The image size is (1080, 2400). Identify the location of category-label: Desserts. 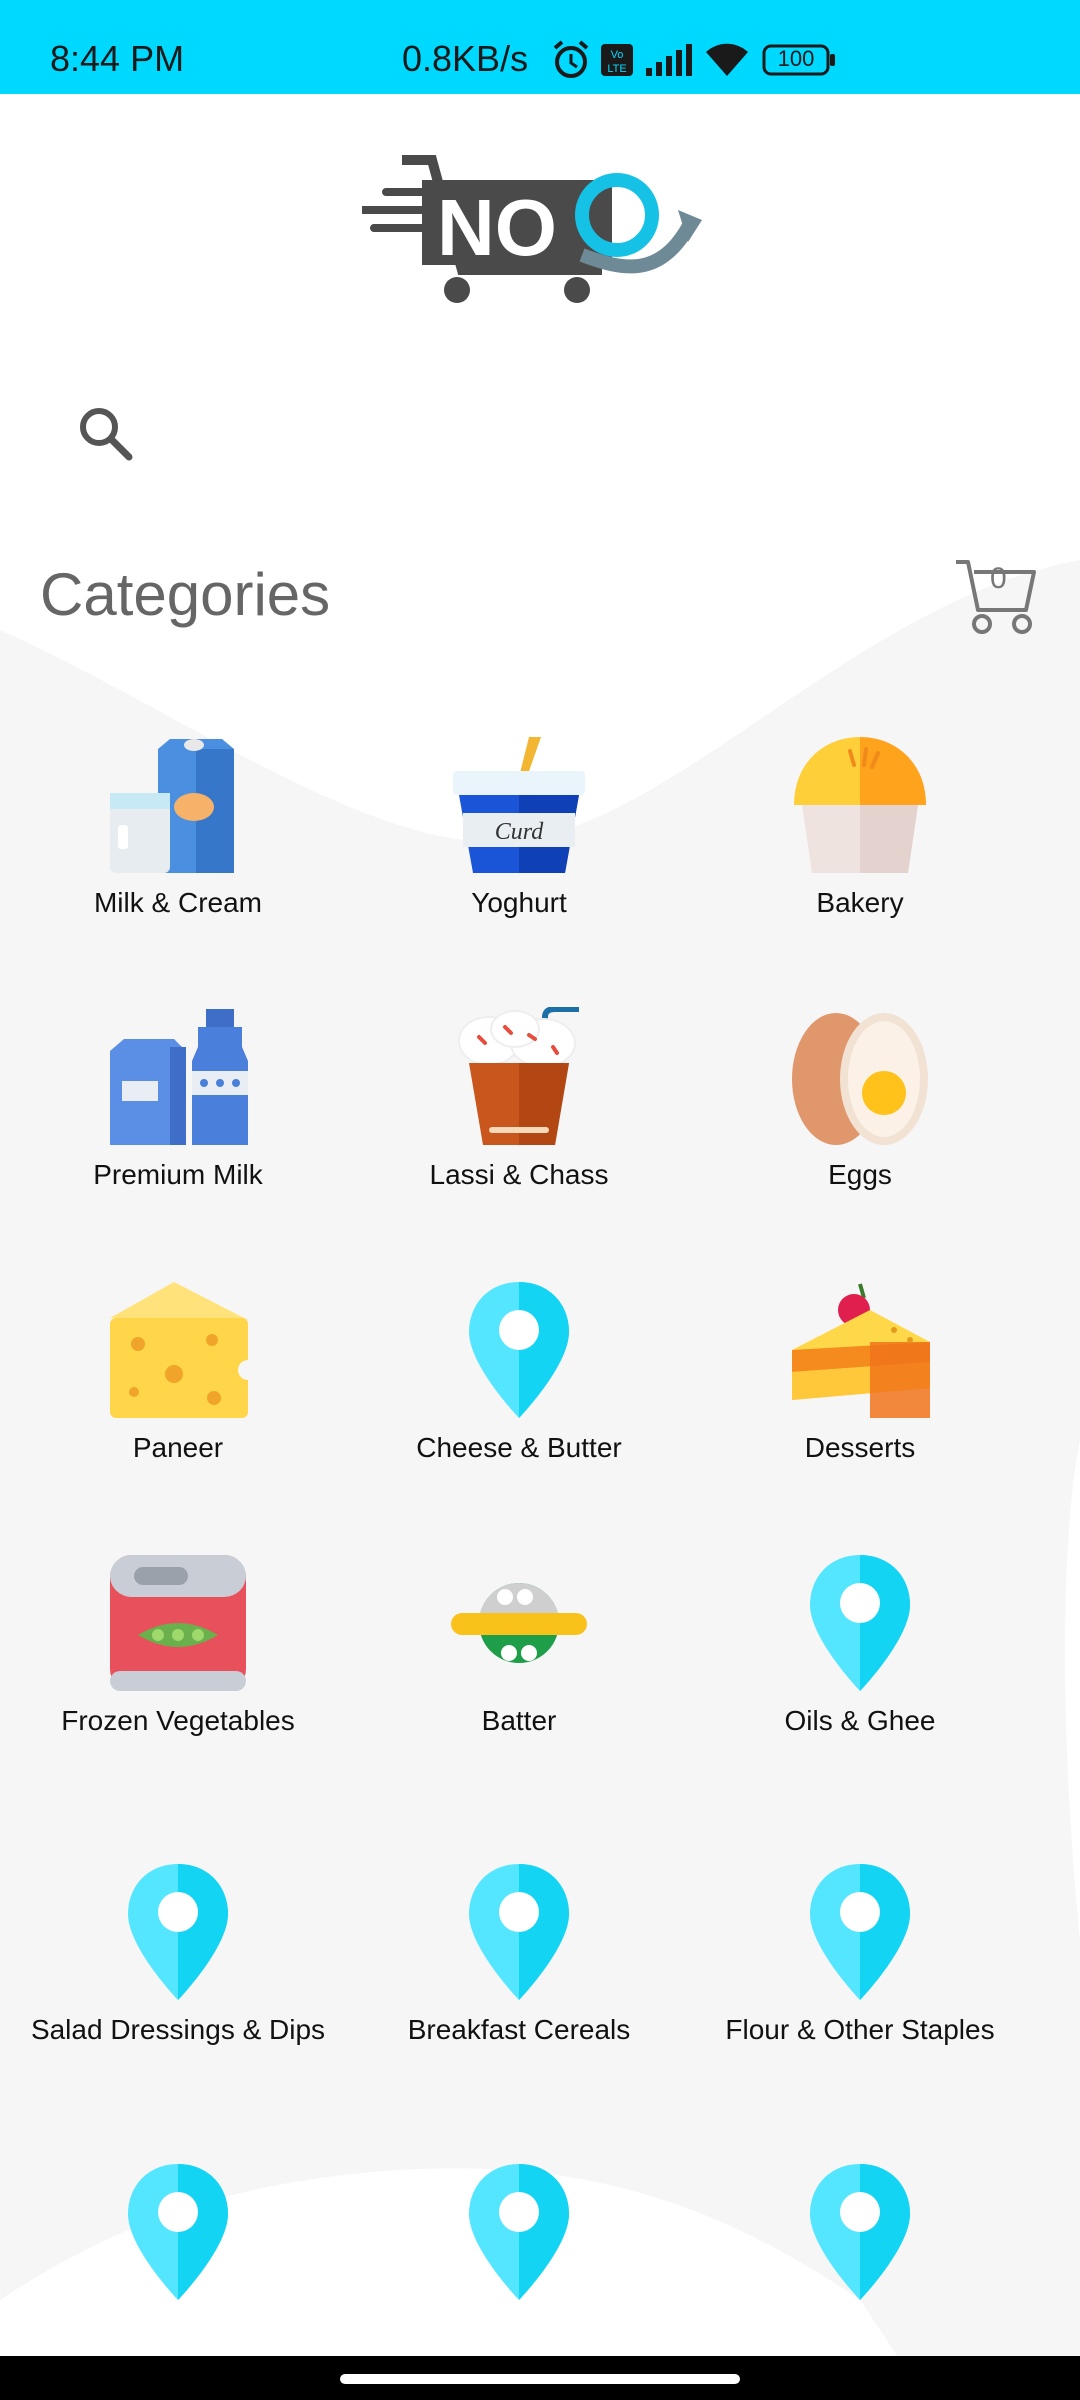
(860, 1447).